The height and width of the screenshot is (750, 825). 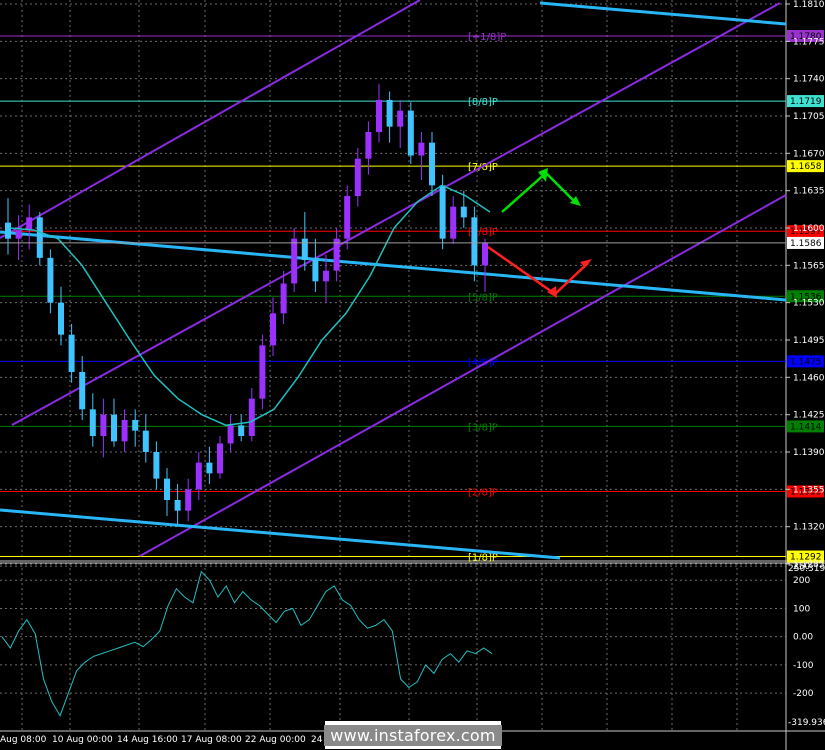 What do you see at coordinates (275, 740) in the screenshot?
I see `time-tick-label: 22 Aug 00:00` at bounding box center [275, 740].